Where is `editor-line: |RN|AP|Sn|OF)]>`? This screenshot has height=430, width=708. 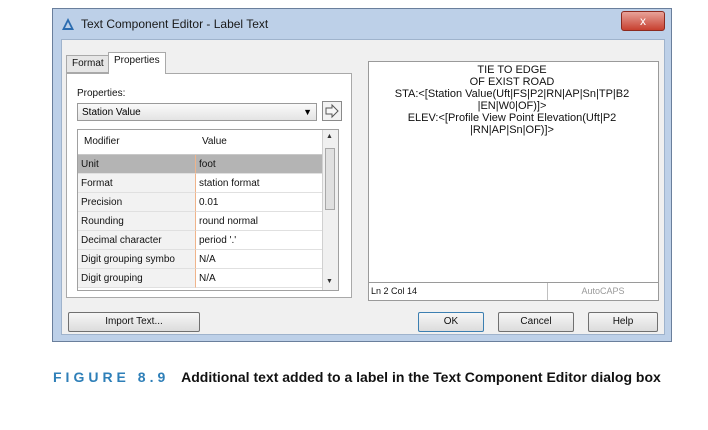
editor-line: |RN|AP|Sn|OF)]> is located at coordinates (512, 130).